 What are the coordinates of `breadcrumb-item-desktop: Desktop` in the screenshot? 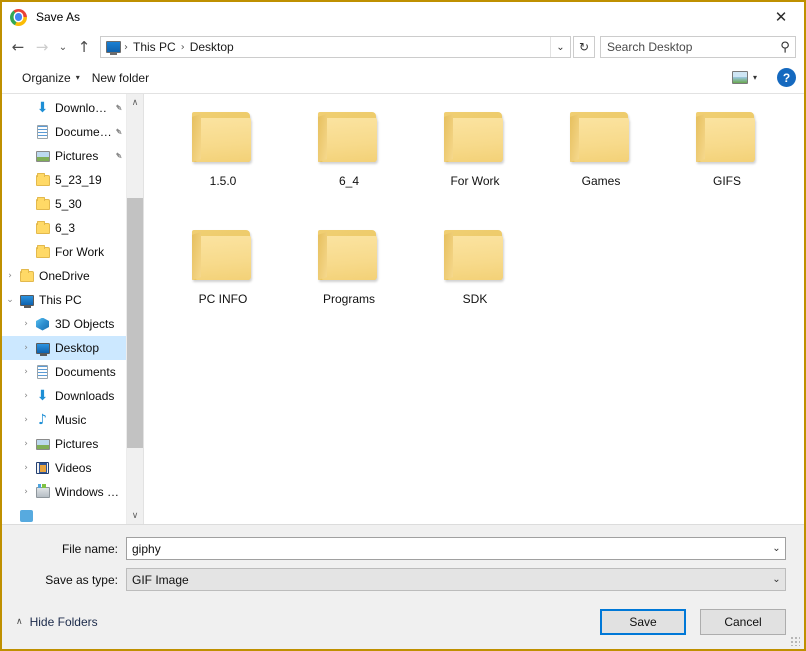 It's located at (212, 47).